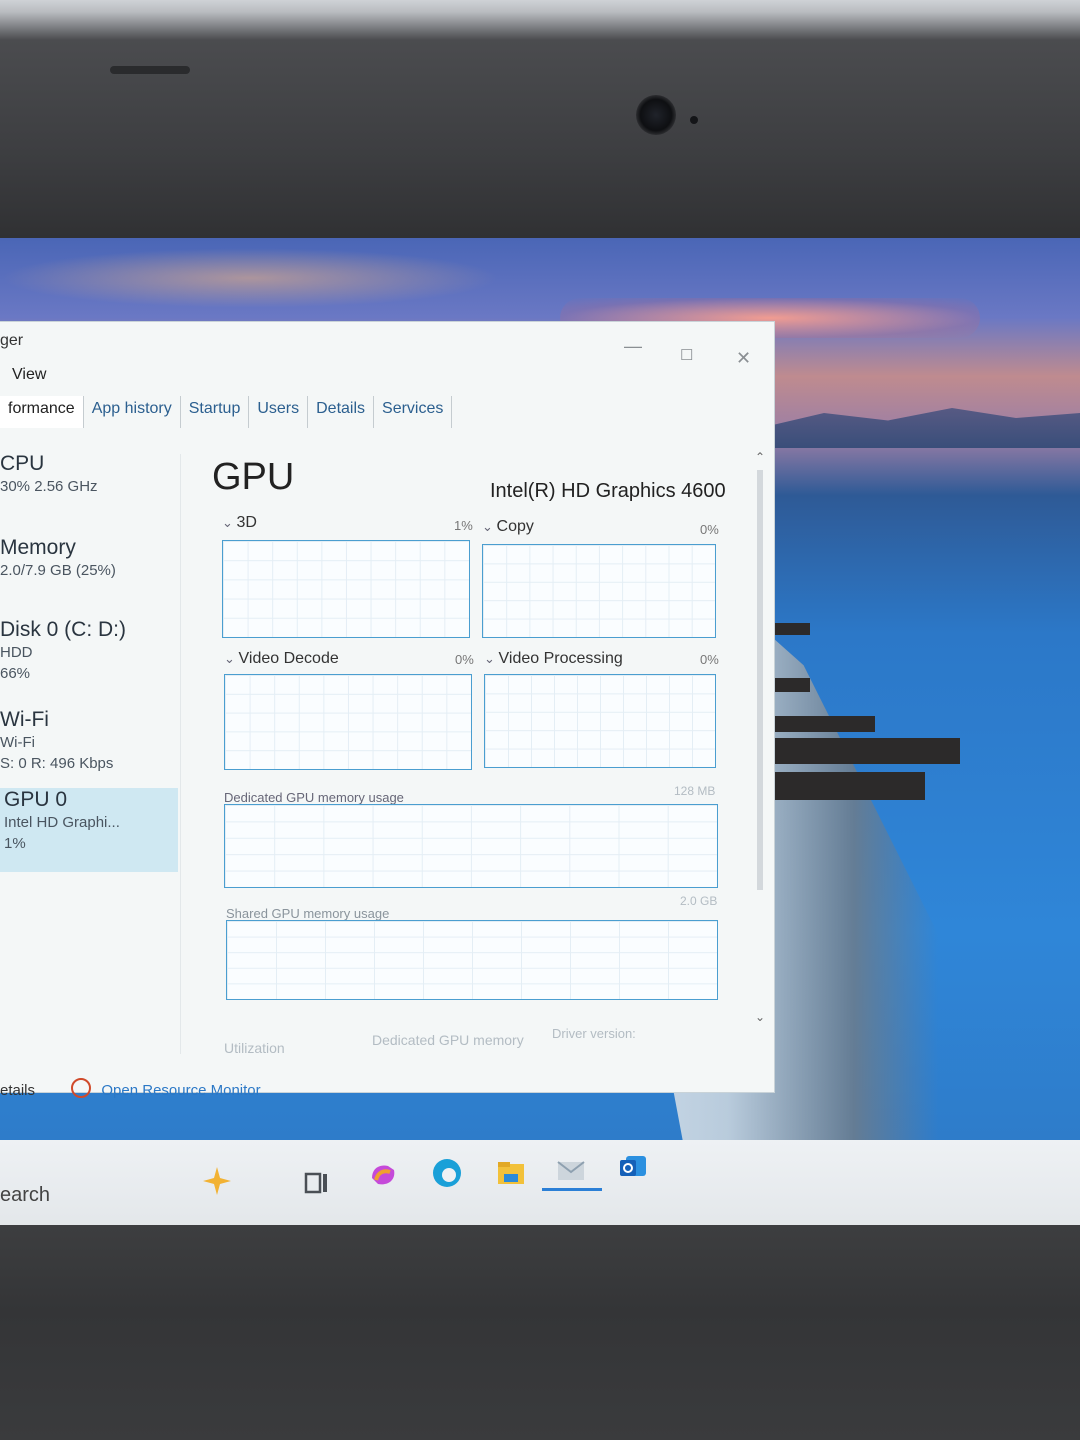 Image resolution: width=1080 pixels, height=1440 pixels. I want to click on laptop-bezel-bottom, so click(540, 1332).